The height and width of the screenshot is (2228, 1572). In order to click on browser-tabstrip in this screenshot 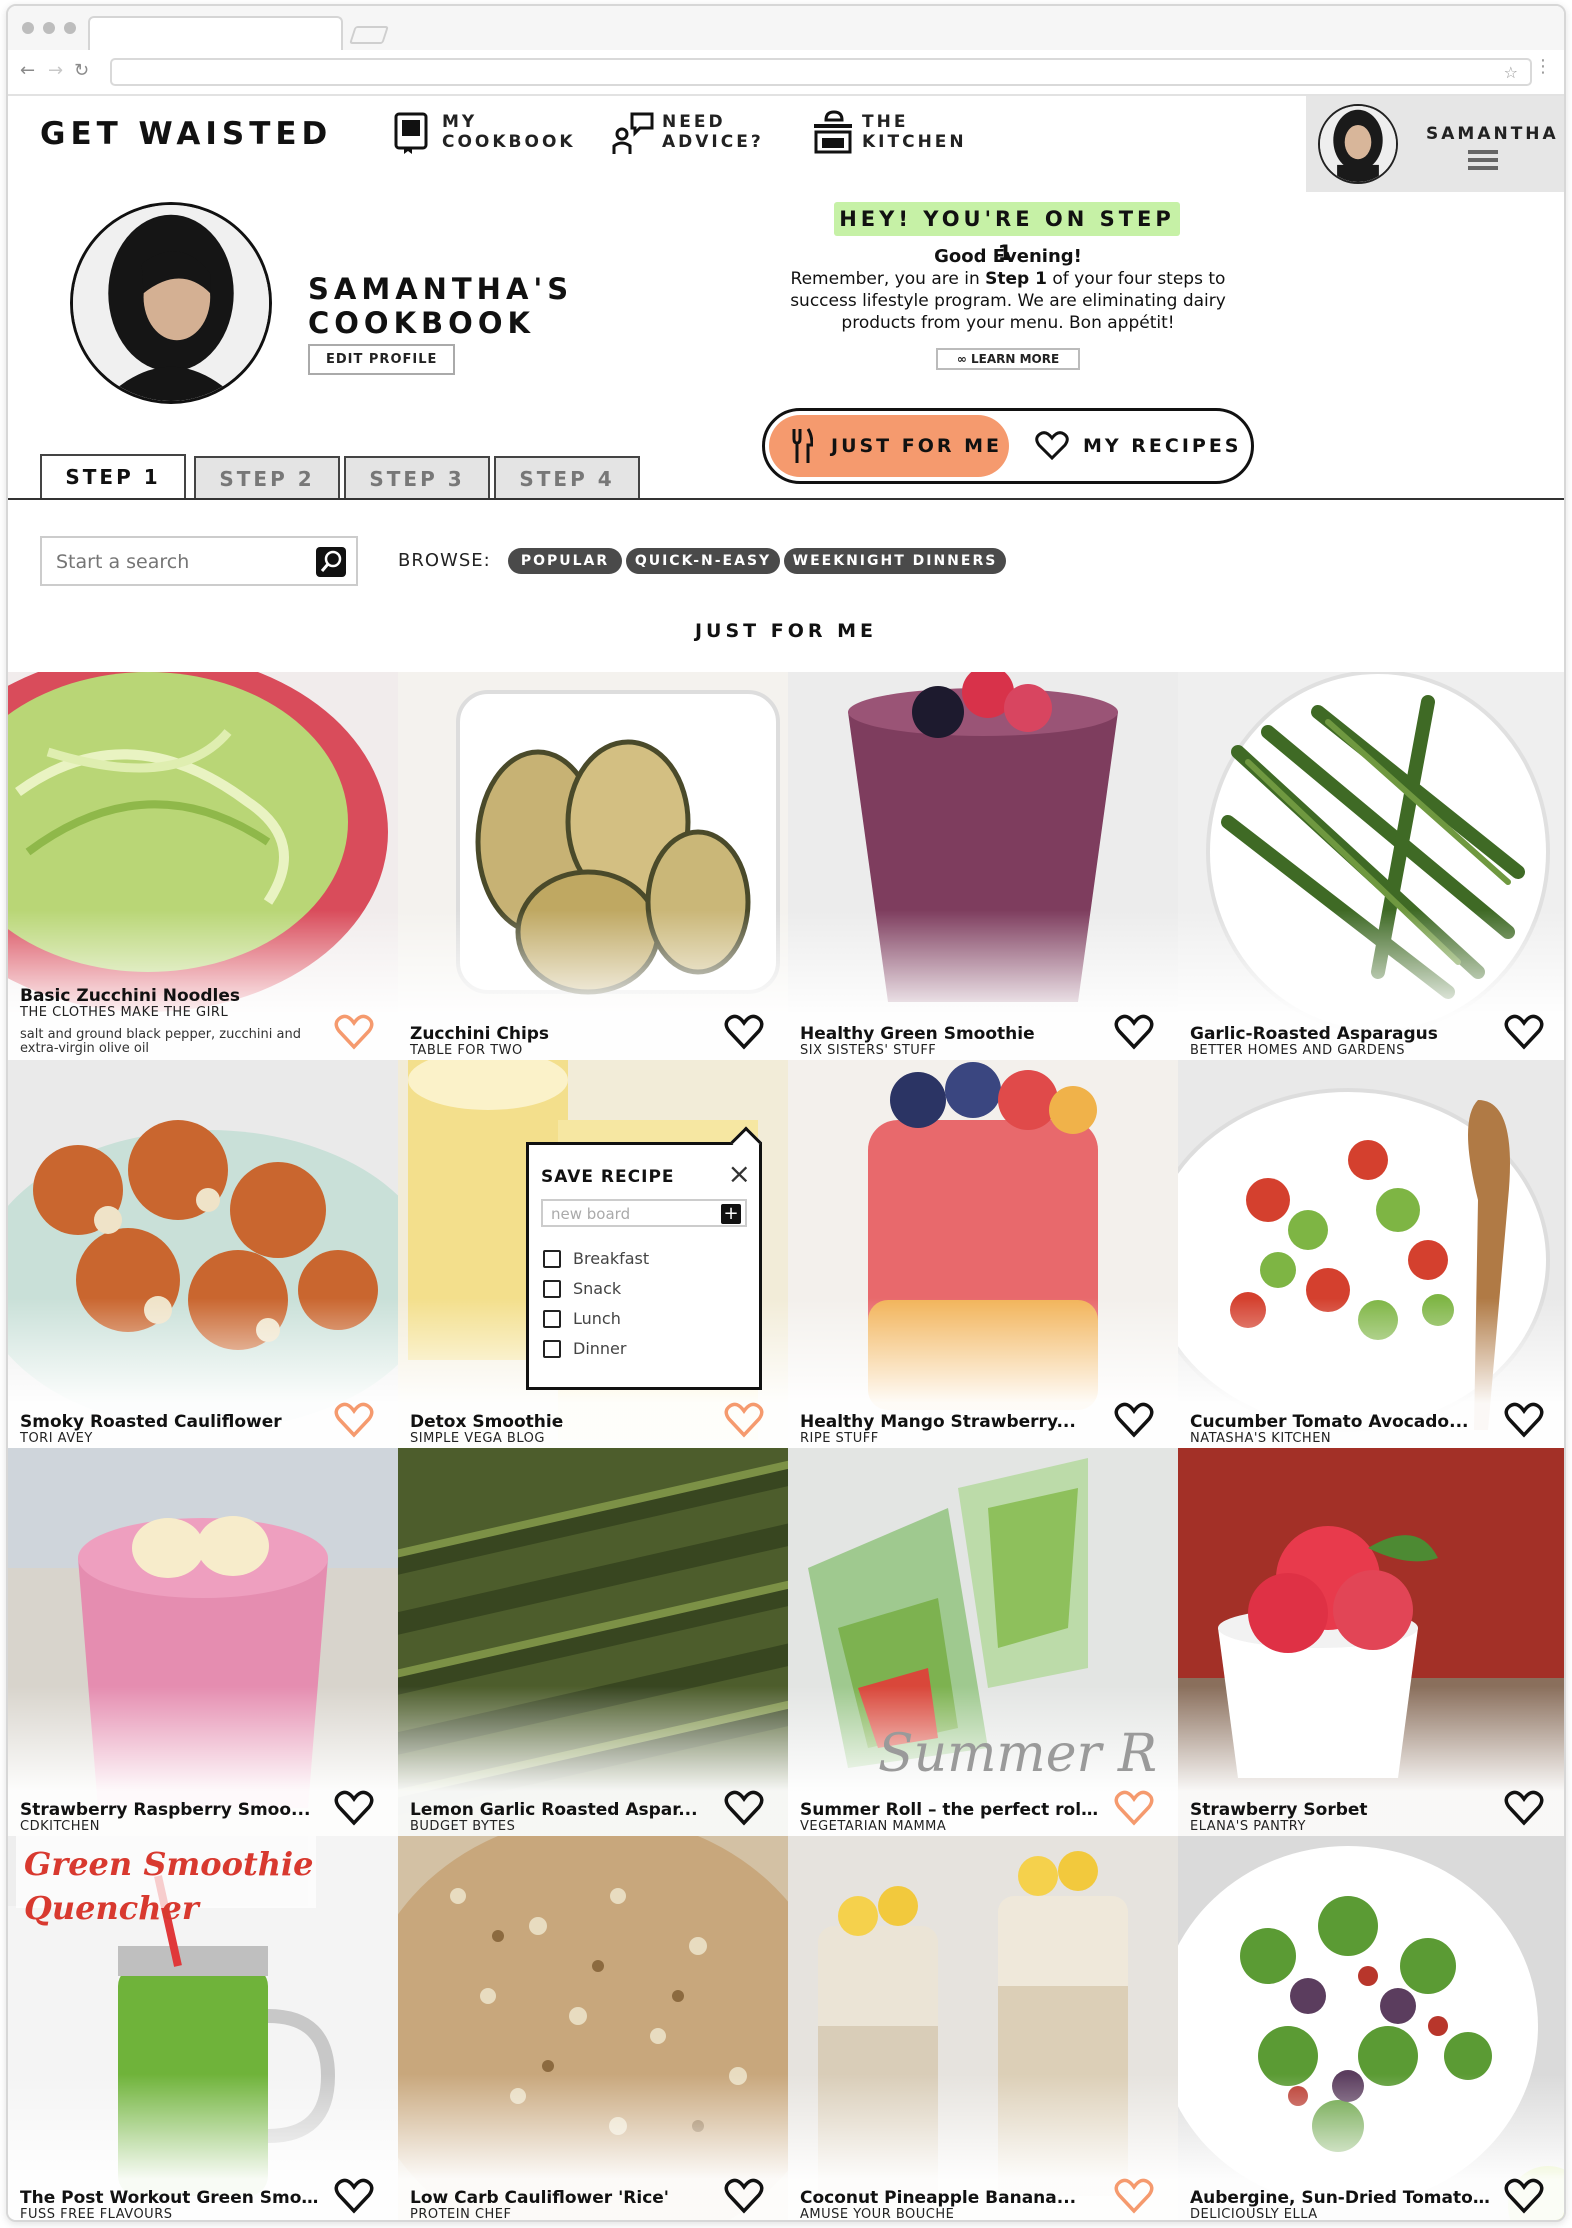, I will do `click(786, 28)`.